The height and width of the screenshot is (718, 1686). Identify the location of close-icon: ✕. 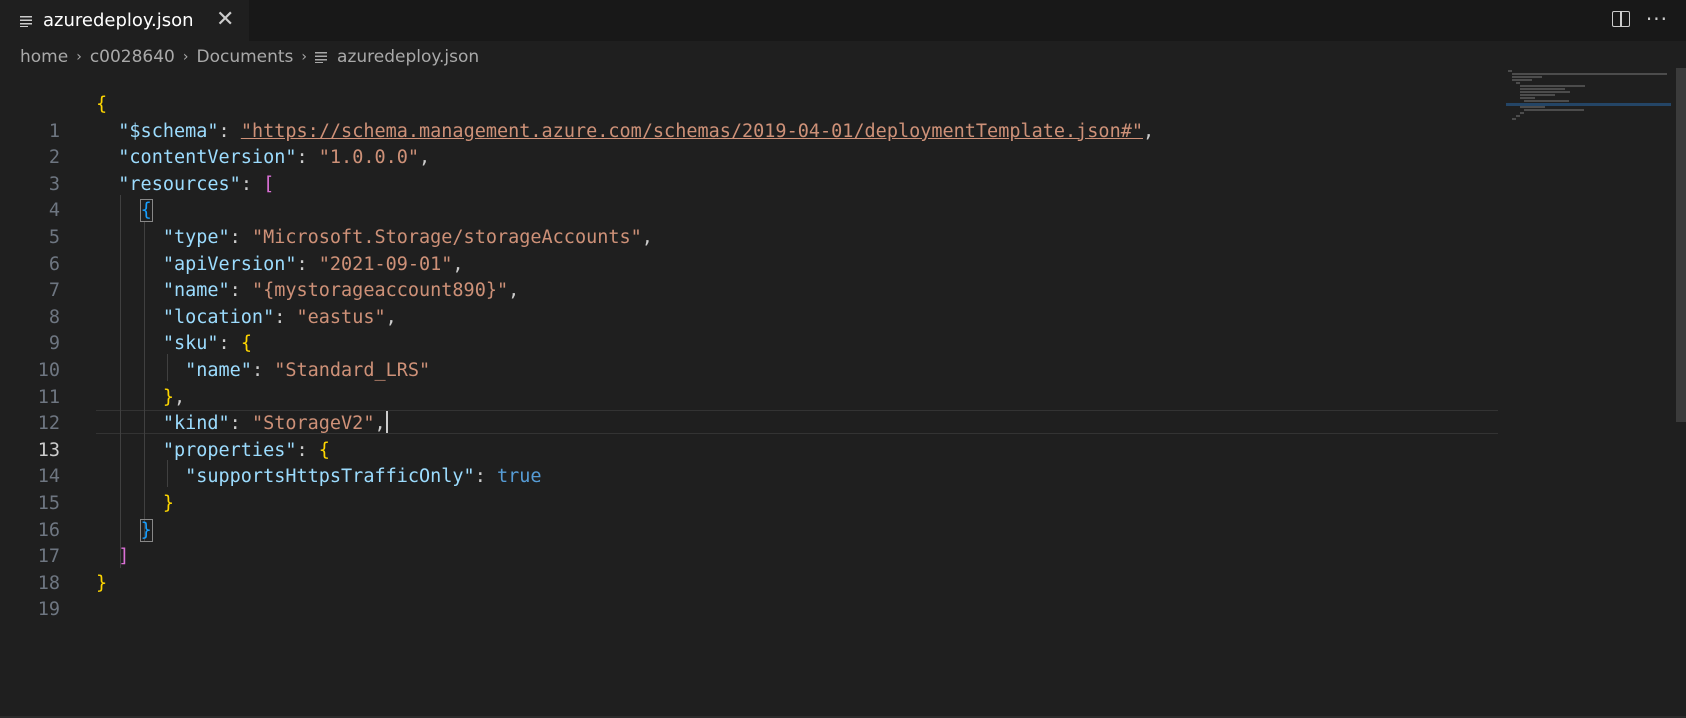
(225, 20).